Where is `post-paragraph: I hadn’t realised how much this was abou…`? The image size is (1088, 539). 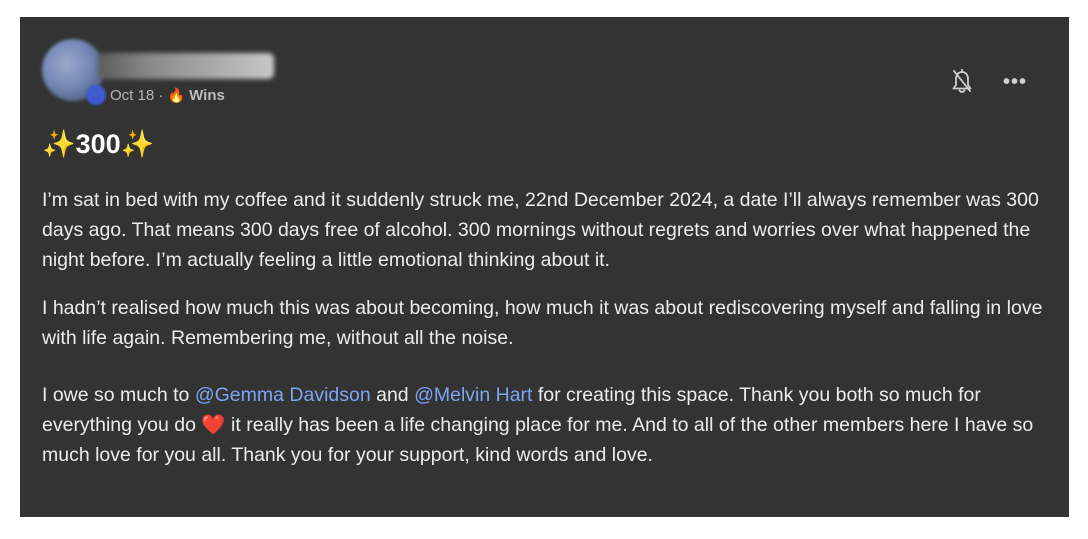 post-paragraph: I hadn’t realised how much this was abou… is located at coordinates (542, 323).